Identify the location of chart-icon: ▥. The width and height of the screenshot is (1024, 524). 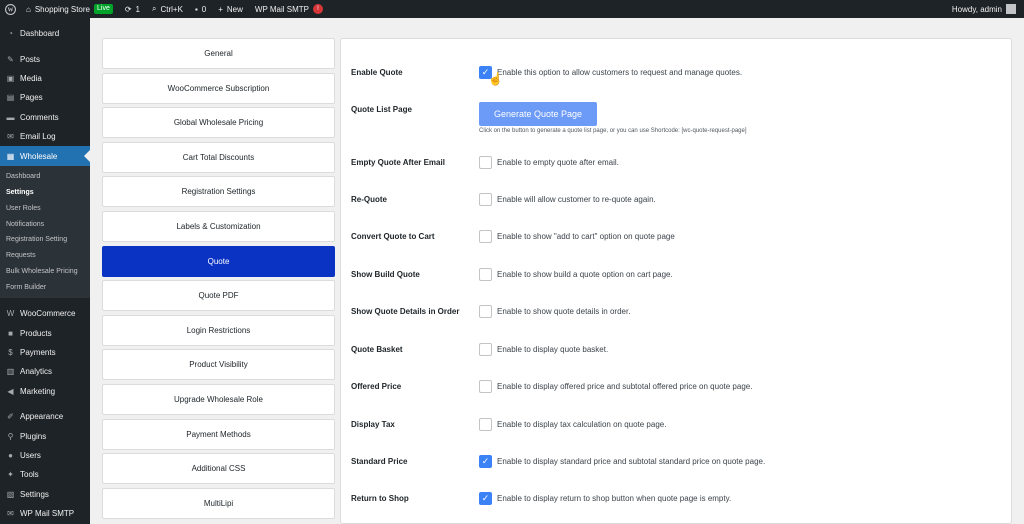
(10, 372).